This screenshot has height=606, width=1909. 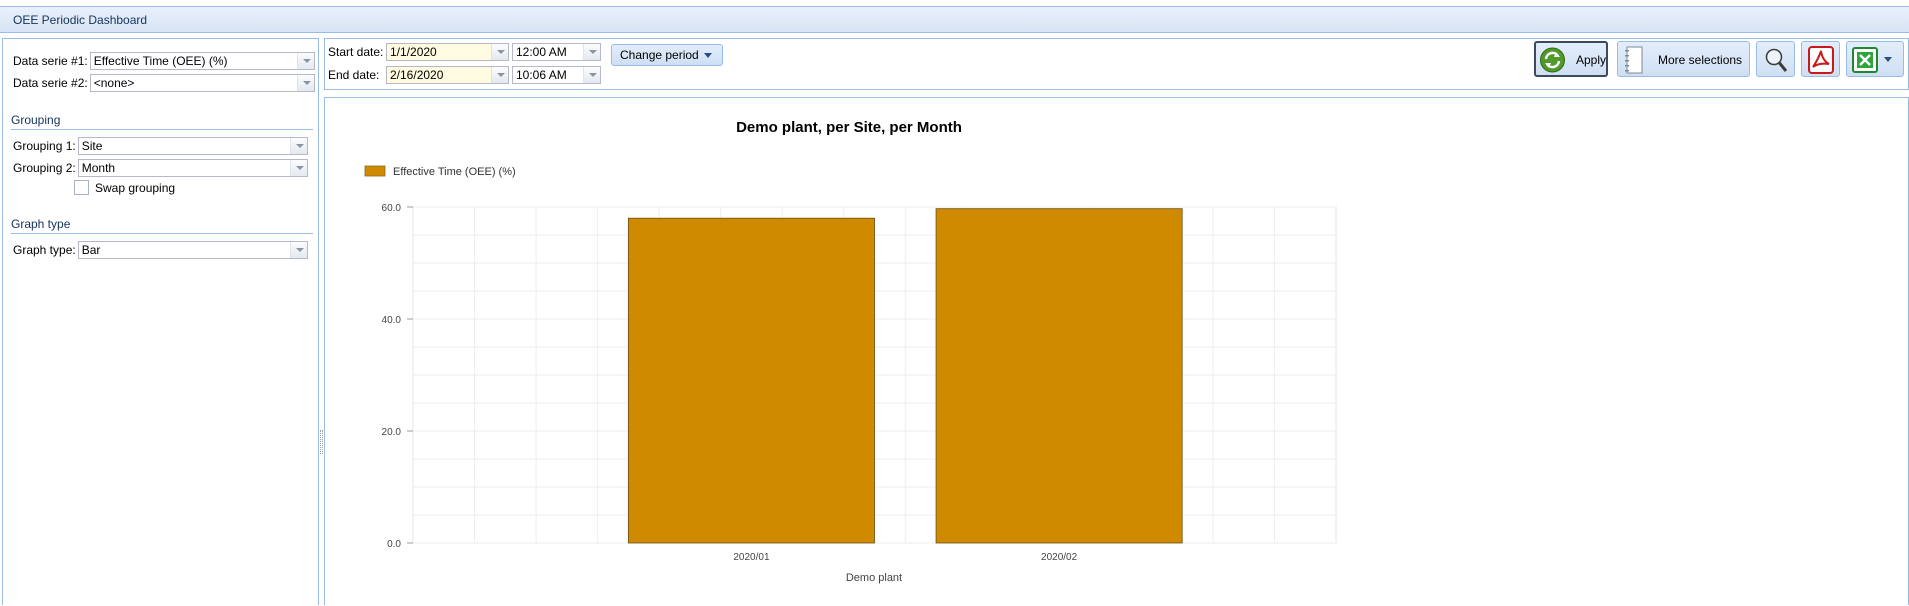 What do you see at coordinates (92, 145) in the screenshot?
I see `grouping-1-value: Site` at bounding box center [92, 145].